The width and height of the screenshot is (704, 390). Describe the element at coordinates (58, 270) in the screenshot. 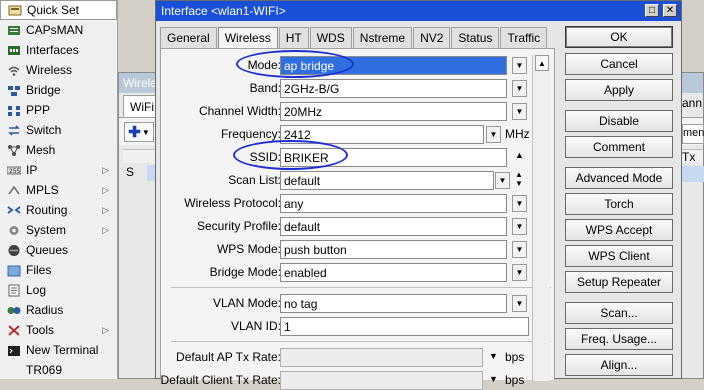

I see `sidebar-item-files: Files` at that location.